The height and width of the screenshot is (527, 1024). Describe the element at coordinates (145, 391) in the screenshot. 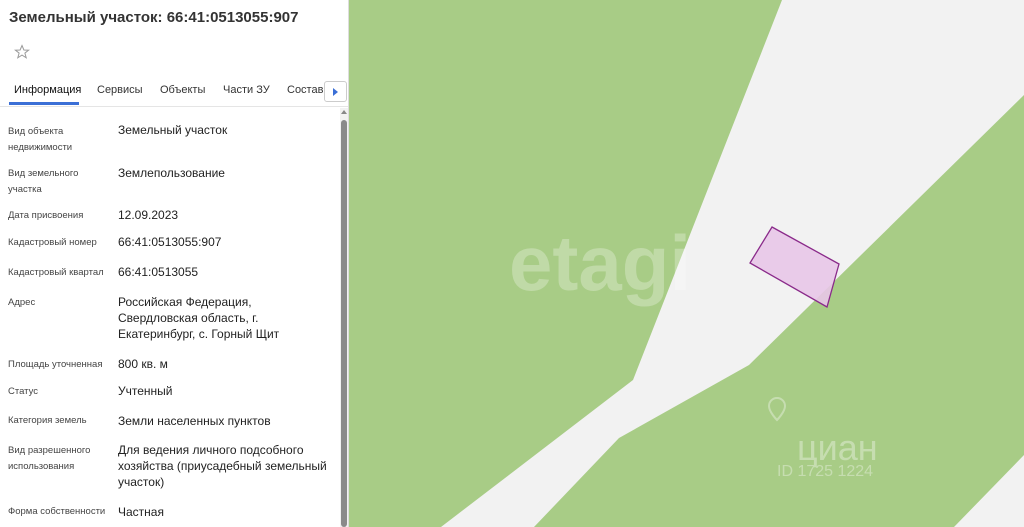

I see `value-status: Учтенный` at that location.